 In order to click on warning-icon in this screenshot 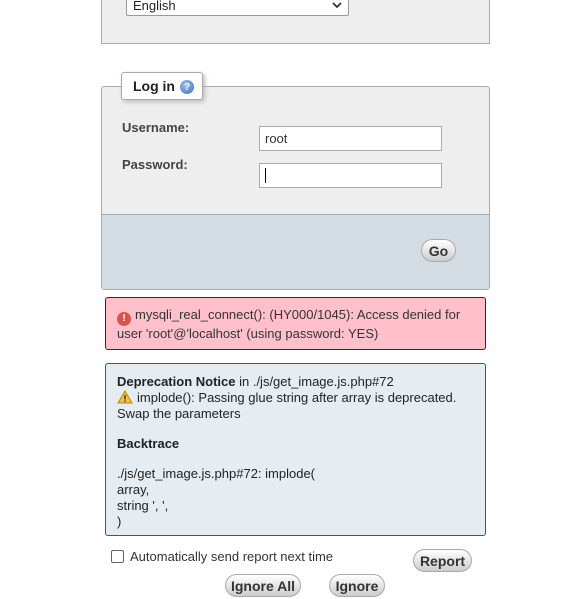, I will do `click(125, 397)`.